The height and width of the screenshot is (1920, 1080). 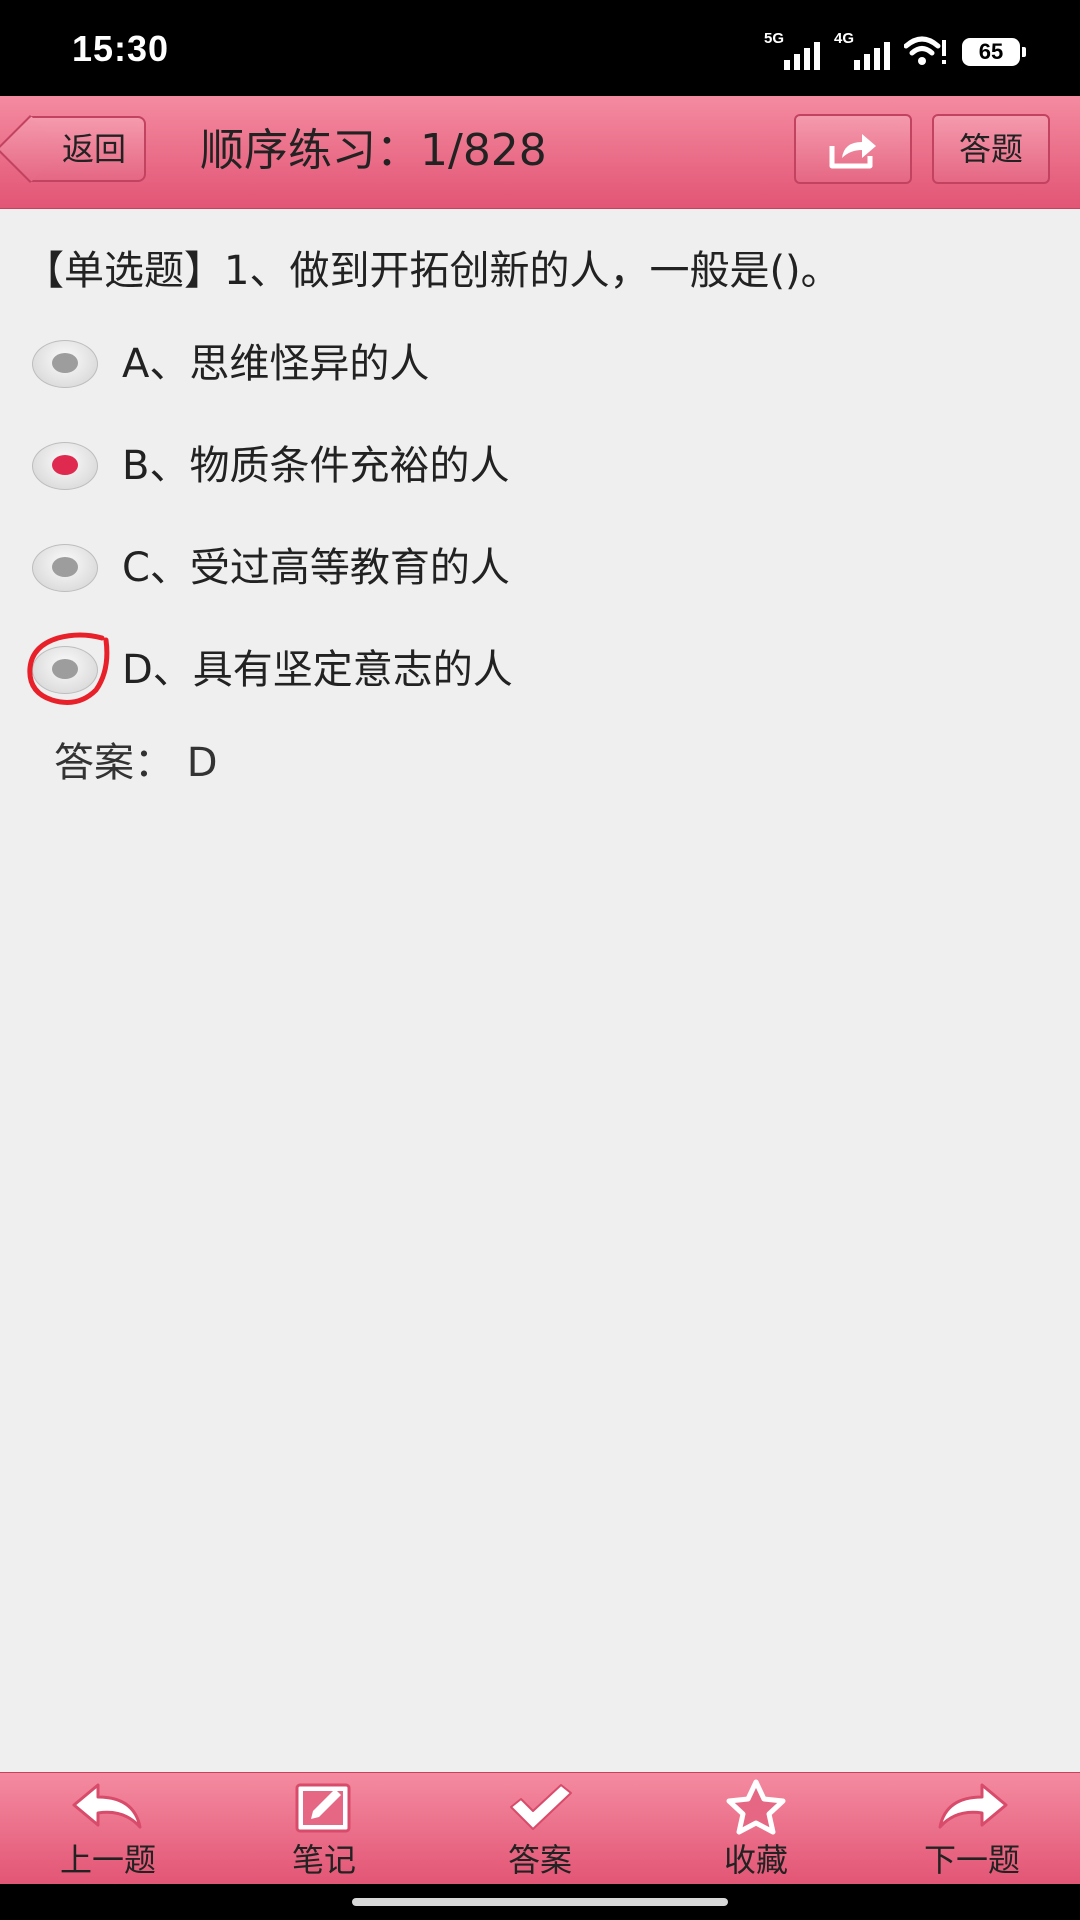 I want to click on previous-question-button: 上一题, so click(x=108, y=1829).